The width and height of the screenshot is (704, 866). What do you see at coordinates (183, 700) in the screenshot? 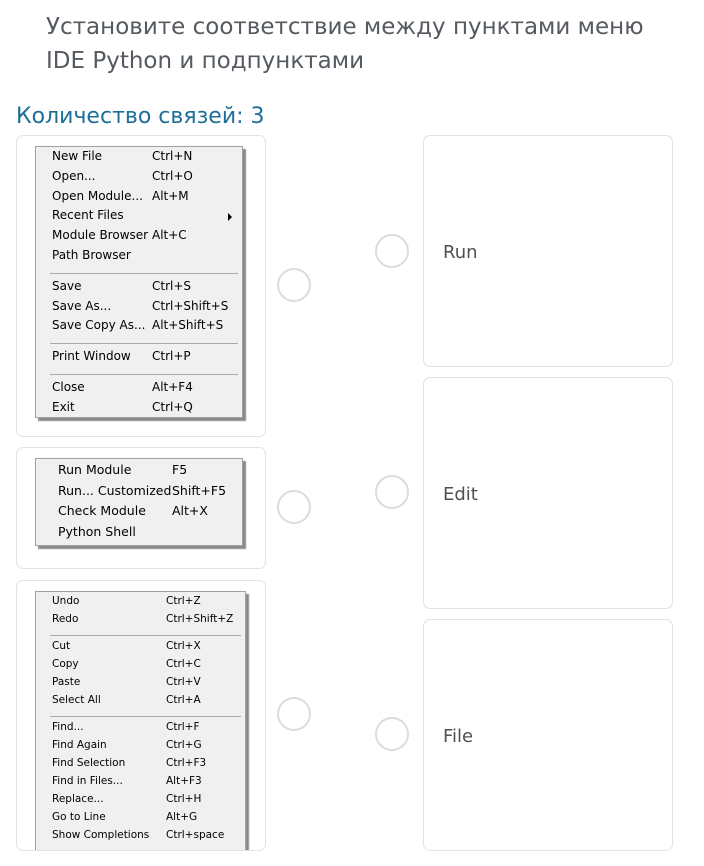
I see `menu-item-shortcut: Ctrl+A` at bounding box center [183, 700].